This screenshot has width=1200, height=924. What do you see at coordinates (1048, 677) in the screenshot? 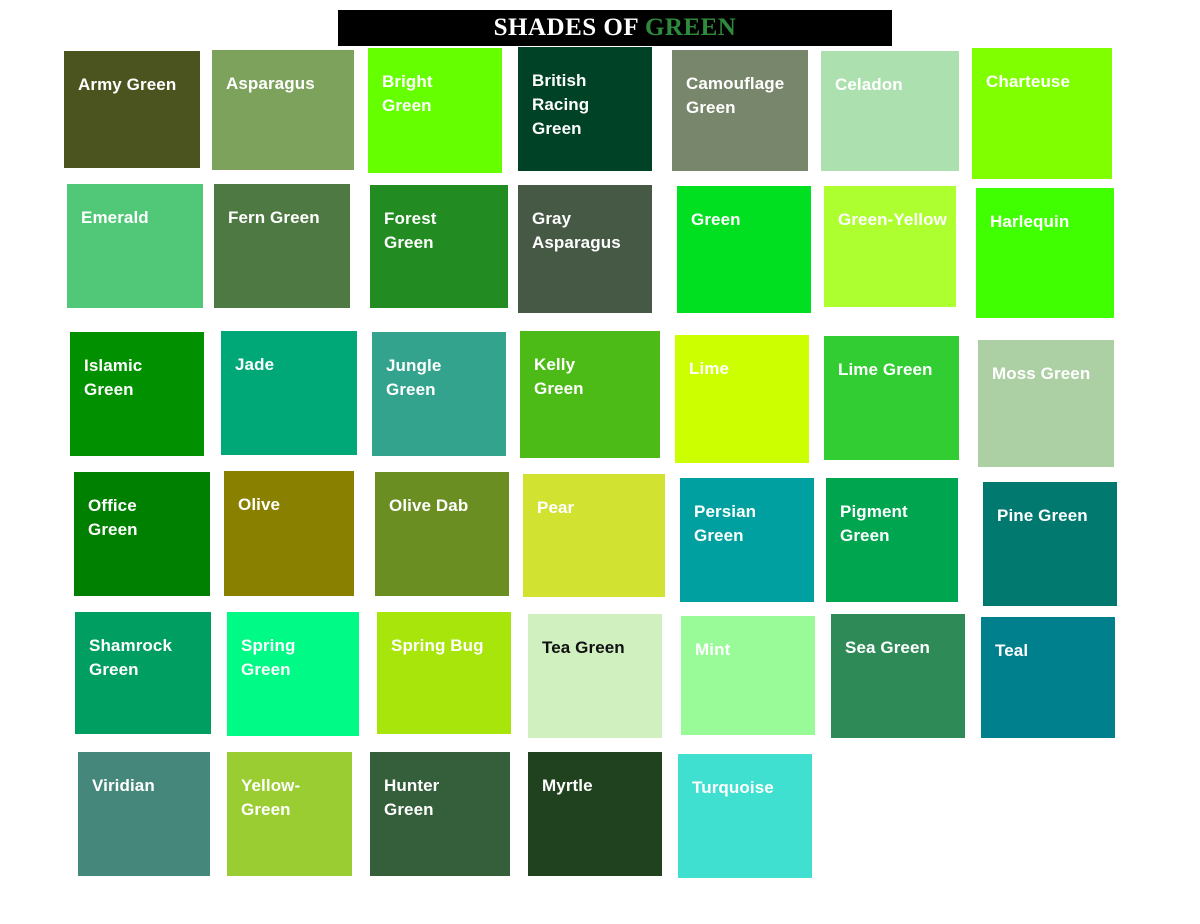
I see `color-swatch: Teal` at bounding box center [1048, 677].